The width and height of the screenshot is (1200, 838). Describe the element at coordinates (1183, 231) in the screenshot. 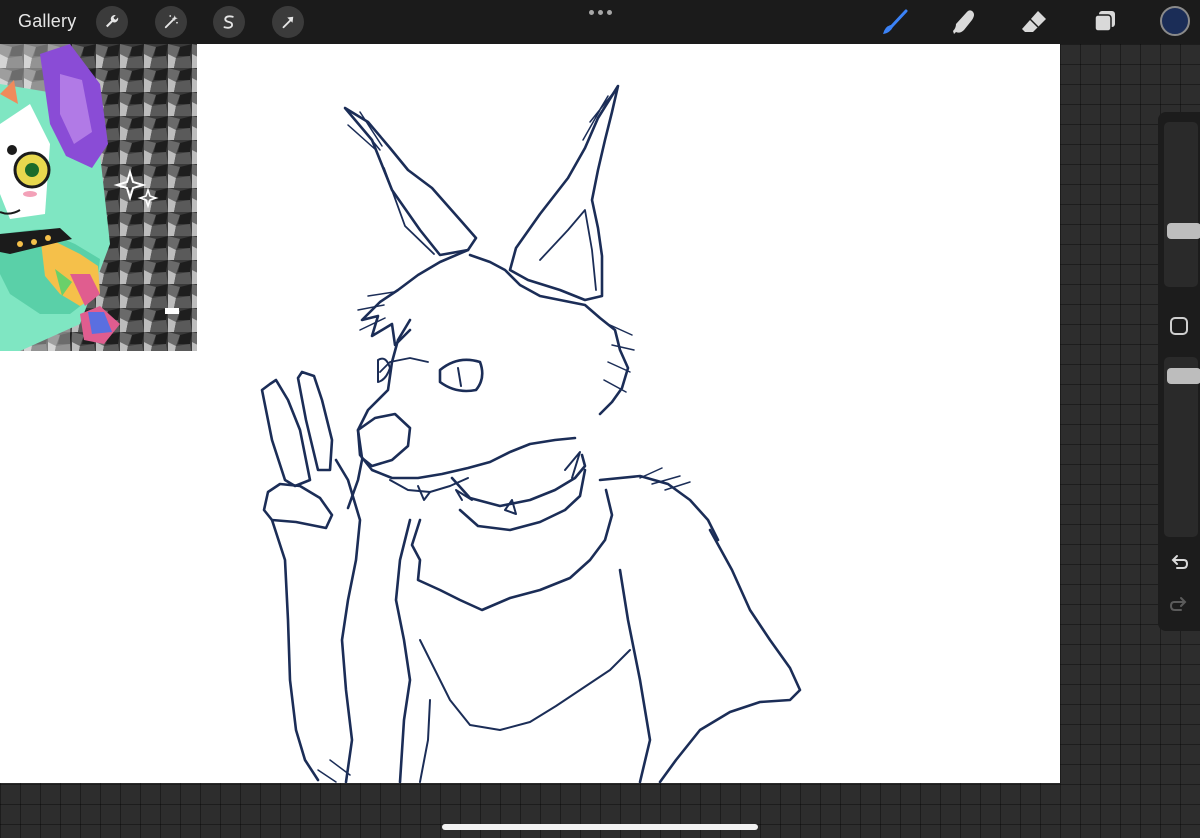

I see `brush-size-thumb` at that location.